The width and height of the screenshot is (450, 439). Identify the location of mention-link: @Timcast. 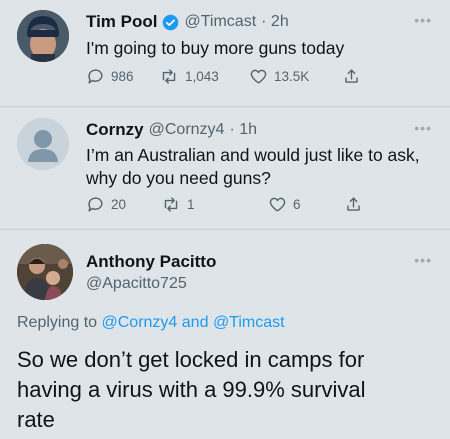
(249, 322).